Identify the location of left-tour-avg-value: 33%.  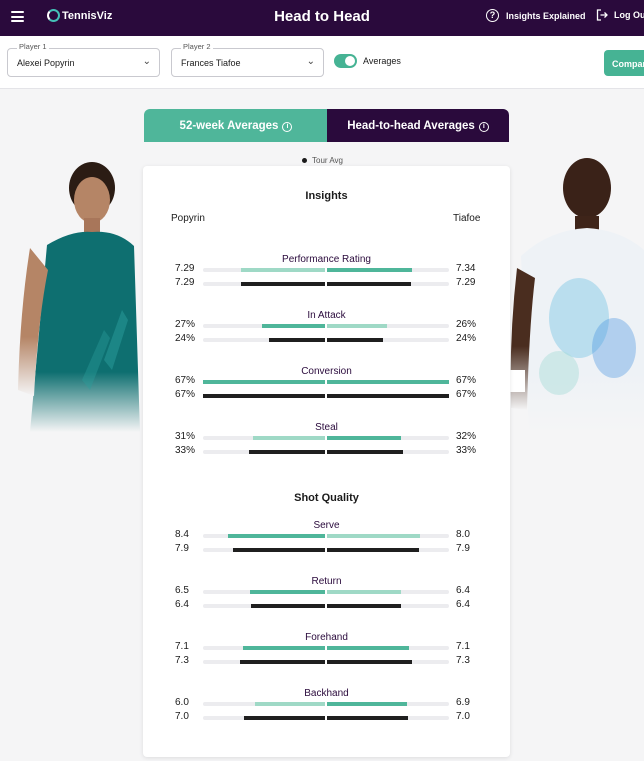
(185, 450).